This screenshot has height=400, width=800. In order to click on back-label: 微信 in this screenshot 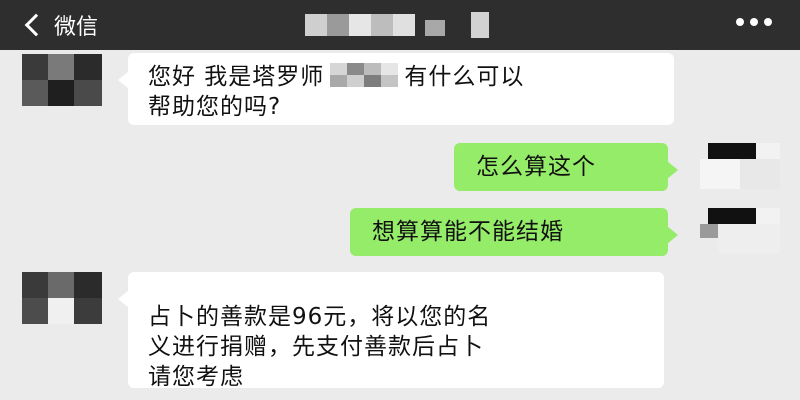, I will do `click(76, 27)`.